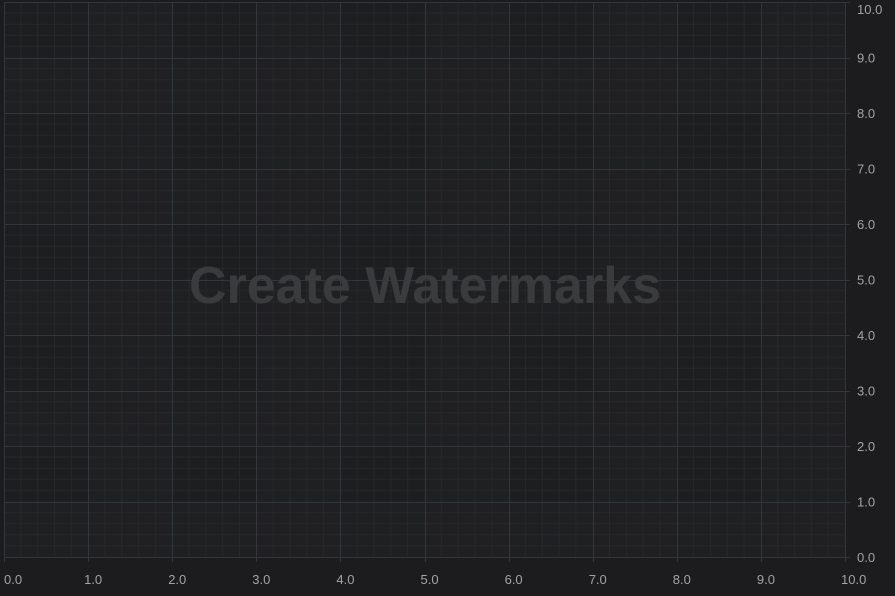 The image size is (895, 596). I want to click on y-tick-label: 10.0, so click(869, 9).